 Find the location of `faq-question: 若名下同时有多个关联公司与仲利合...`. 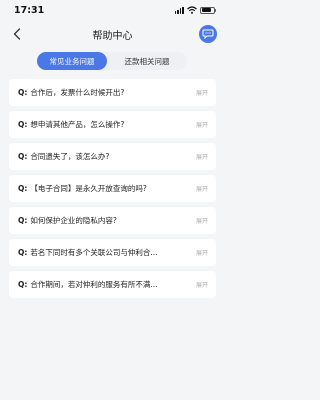

faq-question: 若名下同时有多个关联公司与仲利合... is located at coordinates (94, 252).